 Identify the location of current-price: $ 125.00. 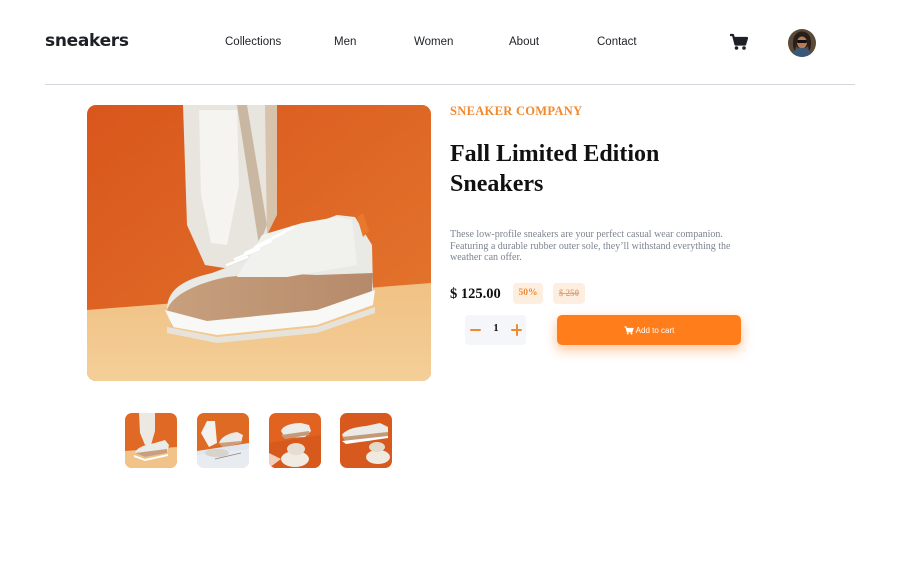
(475, 294).